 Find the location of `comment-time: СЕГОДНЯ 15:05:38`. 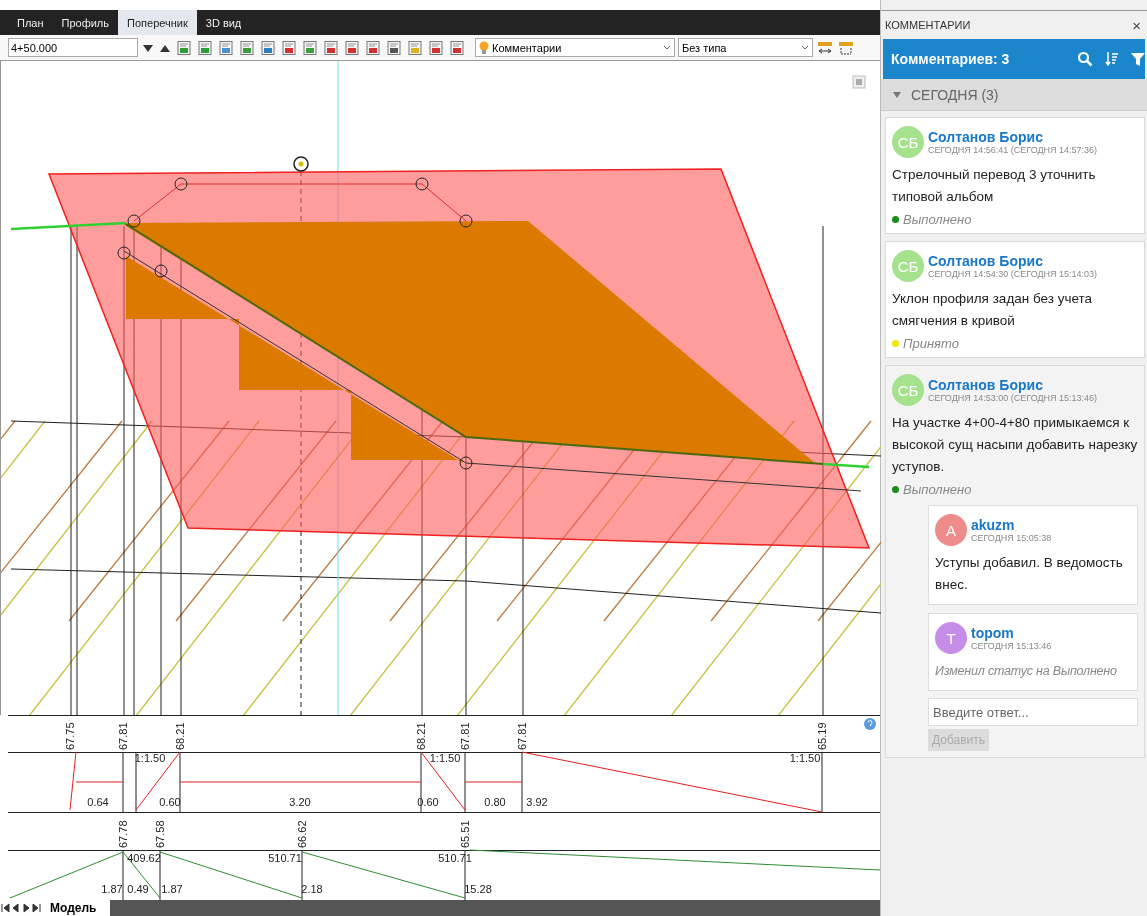

comment-time: СЕГОДНЯ 15:05:38 is located at coordinates (1011, 538).